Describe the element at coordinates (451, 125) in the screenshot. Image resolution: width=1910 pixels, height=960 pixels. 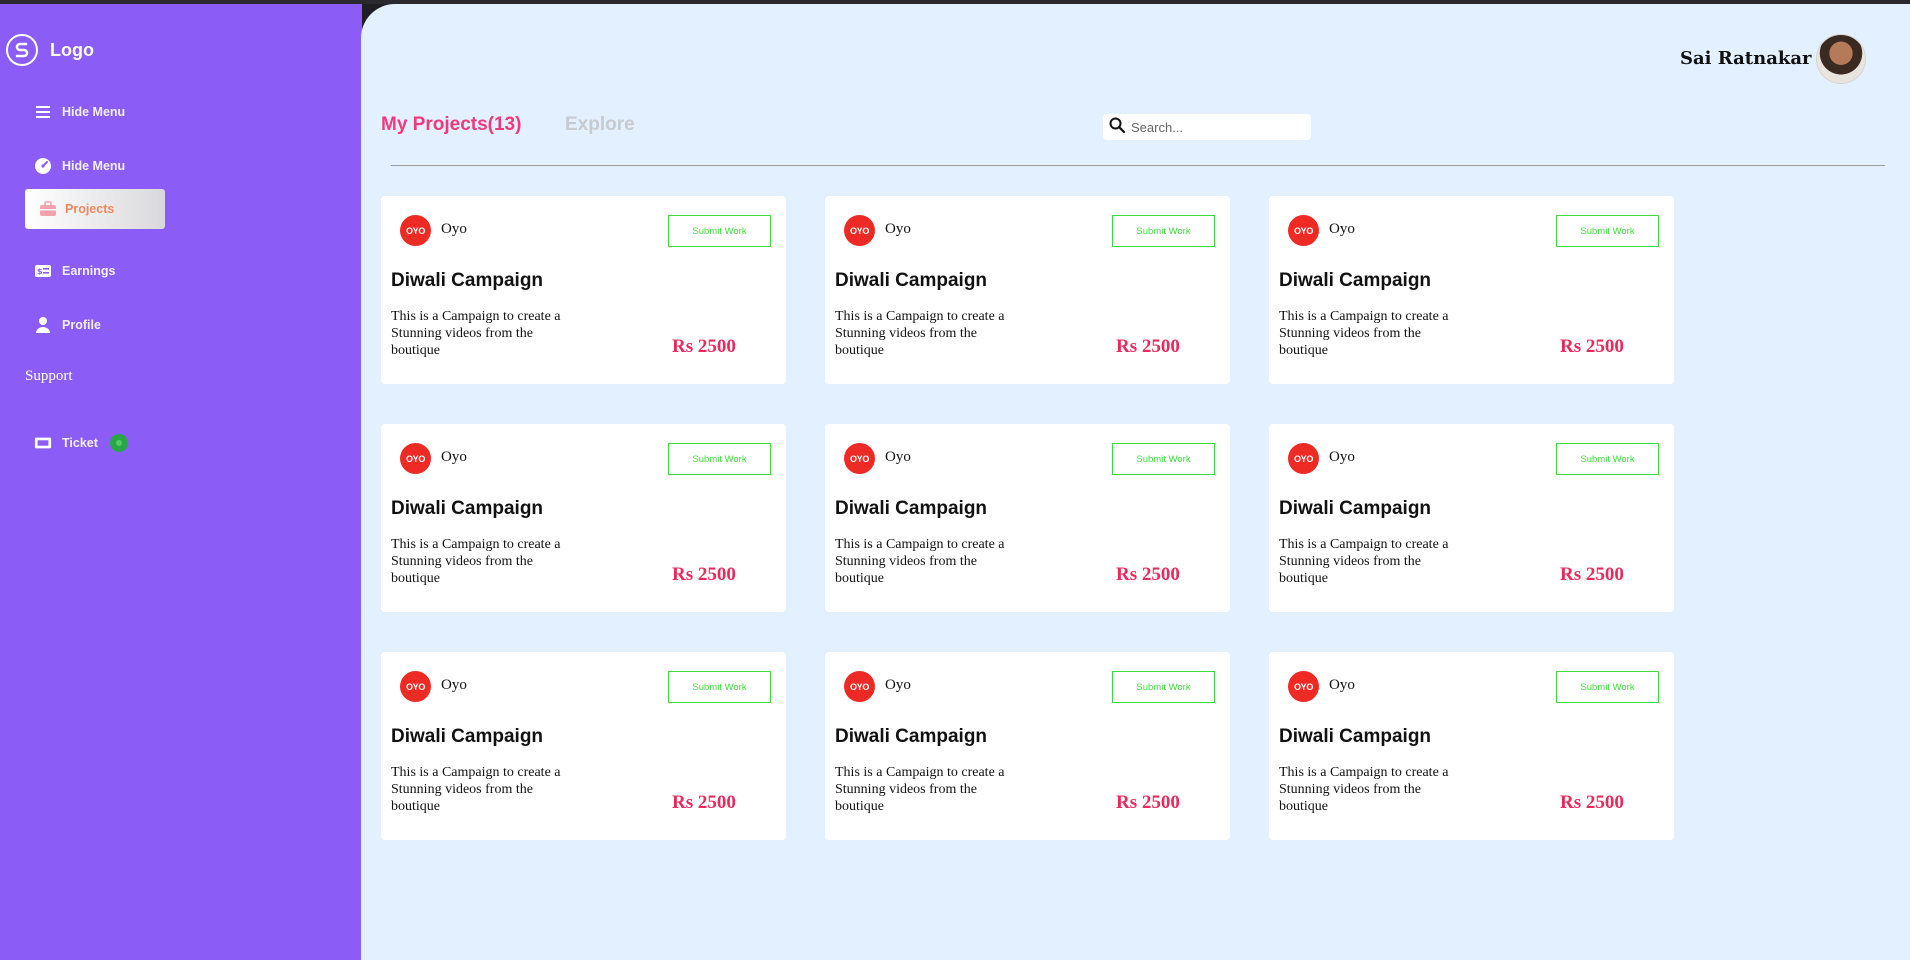
I see `tab-my-projects: My Projects(13)` at that location.